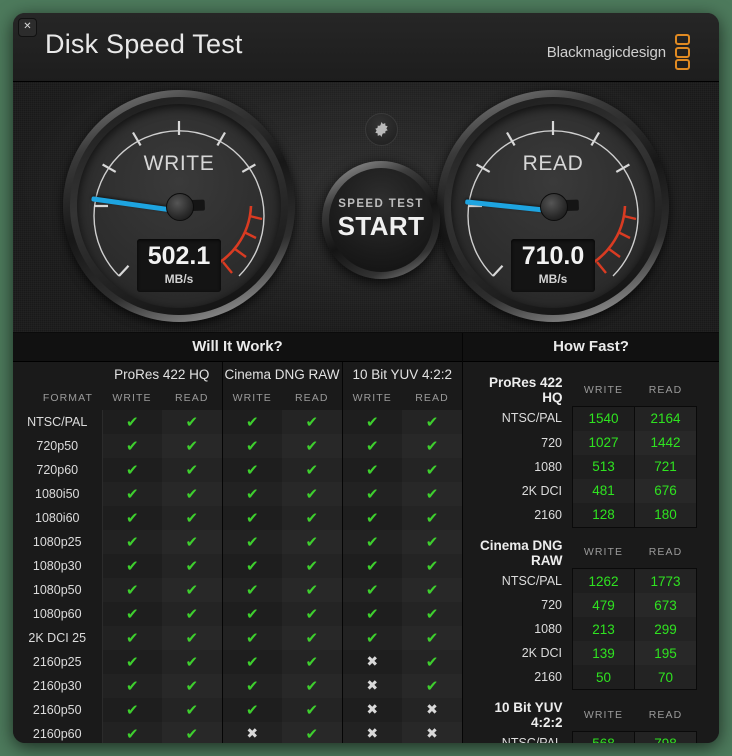 Image resolution: width=732 pixels, height=756 pixels. What do you see at coordinates (587, 466) in the screenshot?
I see `table-row: 1080 513 721` at bounding box center [587, 466].